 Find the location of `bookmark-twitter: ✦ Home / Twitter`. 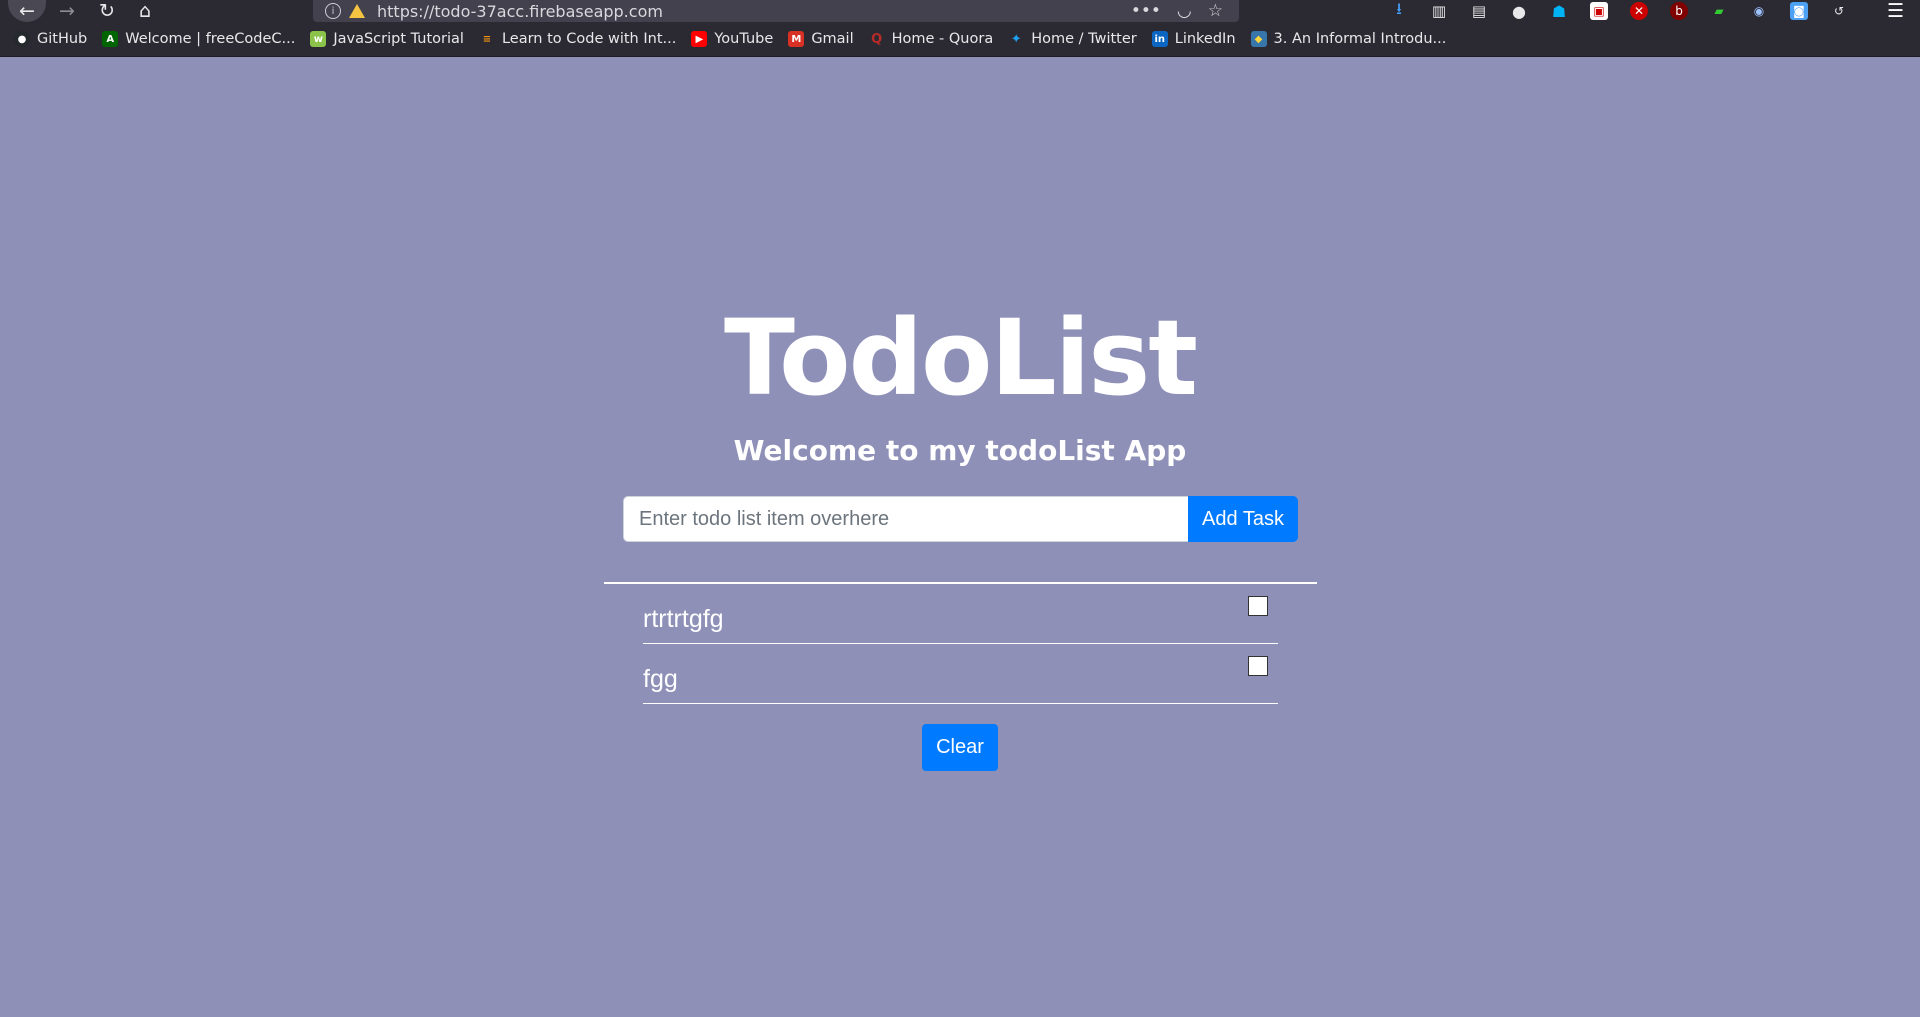

bookmark-twitter: ✦ Home / Twitter is located at coordinates (1072, 39).